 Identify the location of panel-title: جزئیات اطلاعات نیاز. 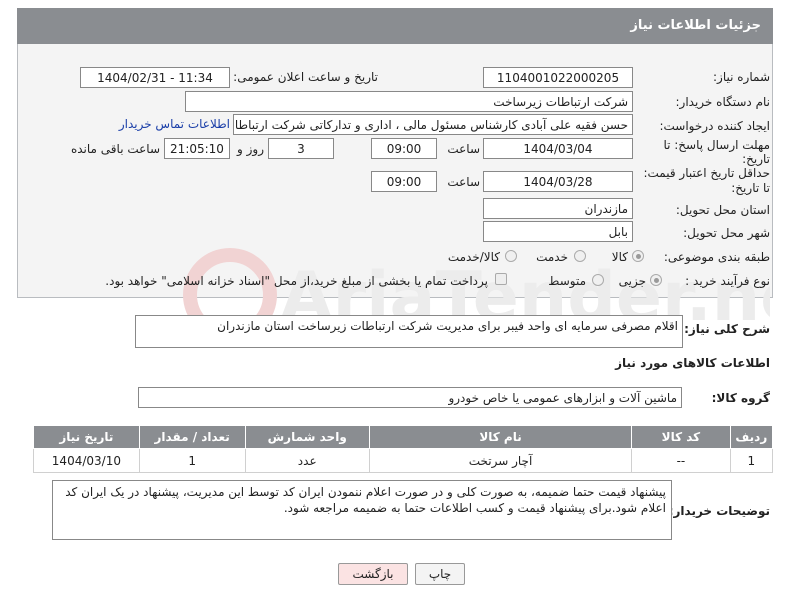
(695, 25).